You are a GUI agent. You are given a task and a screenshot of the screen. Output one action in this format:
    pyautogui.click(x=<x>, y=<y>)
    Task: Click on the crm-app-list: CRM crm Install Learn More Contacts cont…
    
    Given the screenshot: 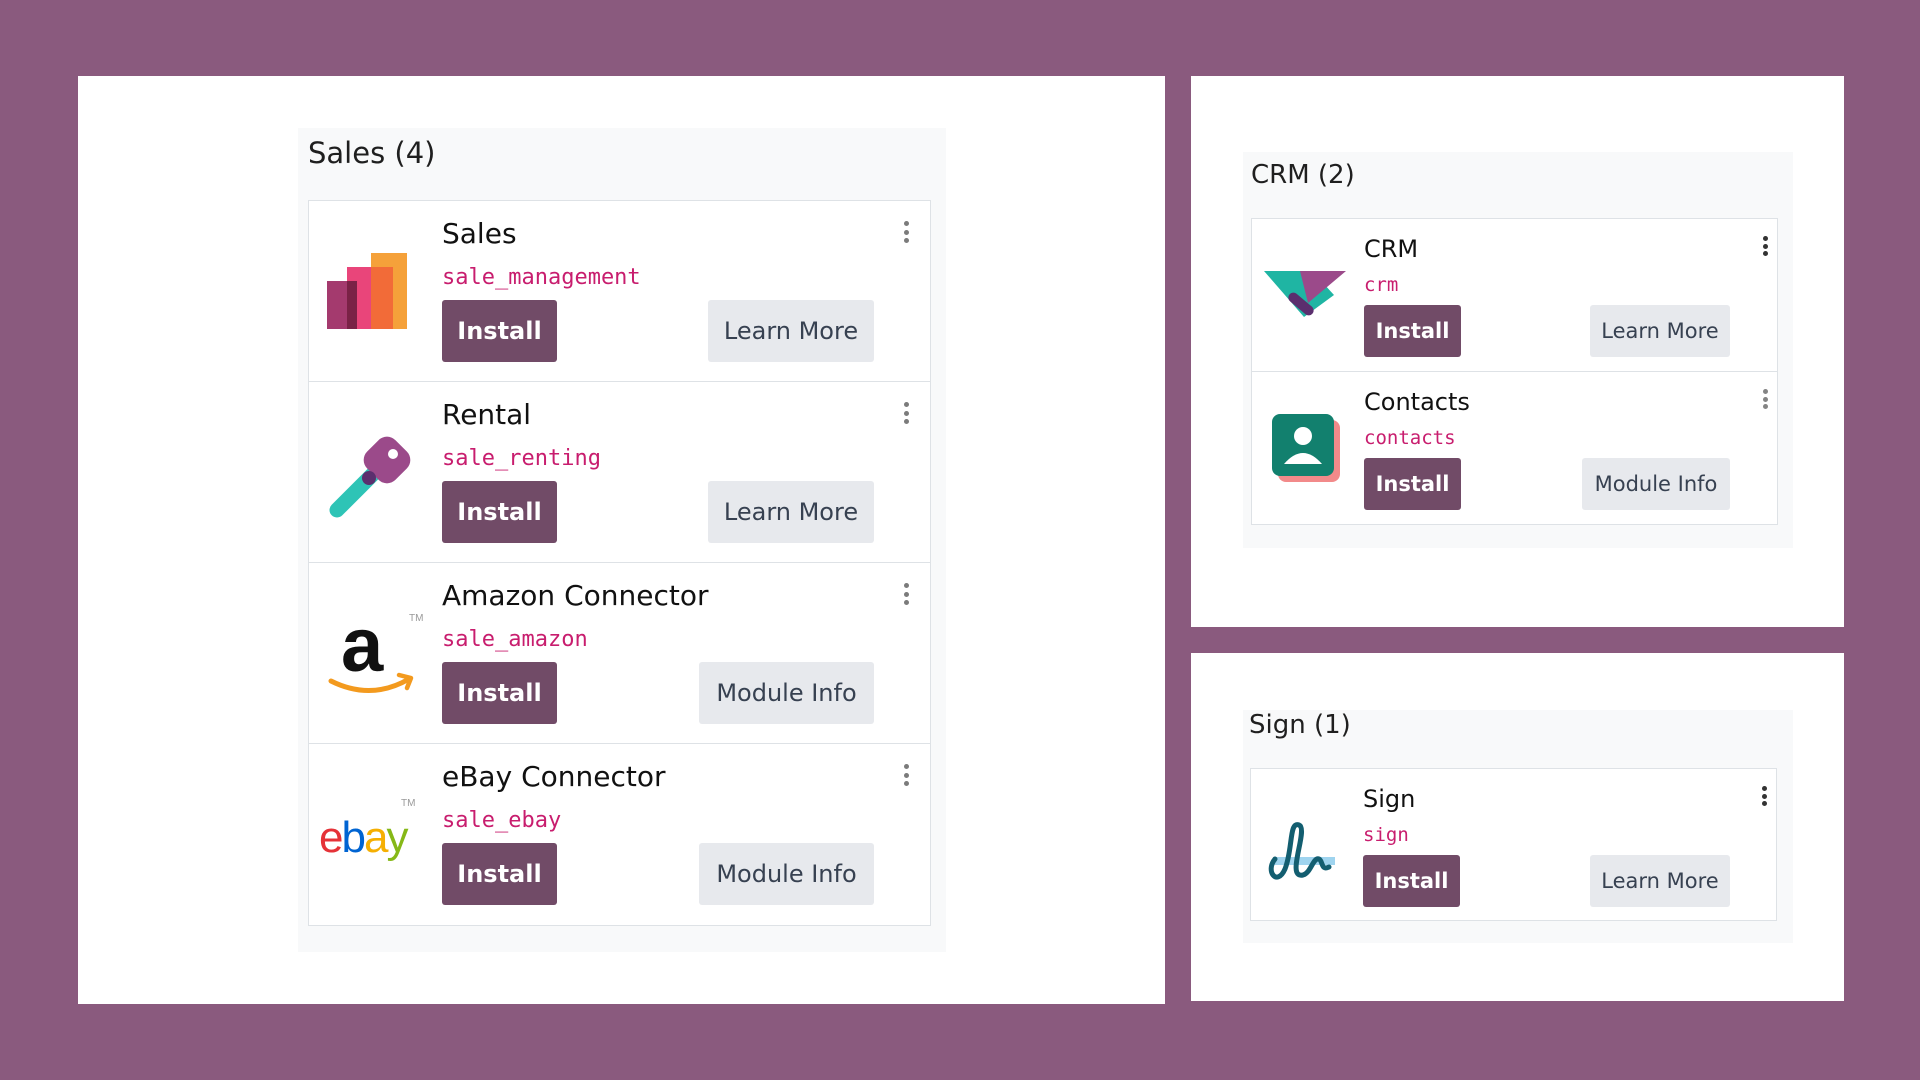 What is the action you would take?
    pyautogui.click(x=1514, y=371)
    